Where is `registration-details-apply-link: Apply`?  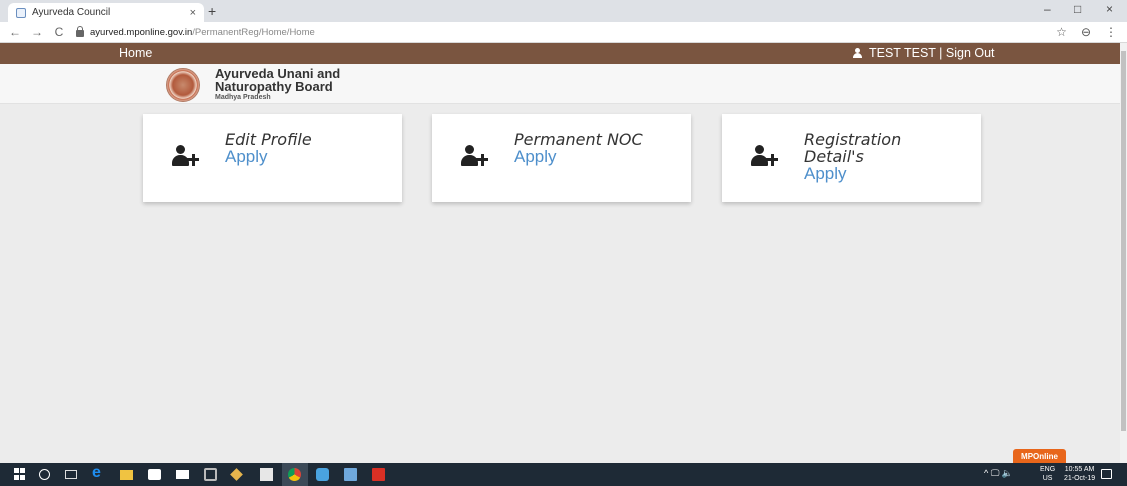 registration-details-apply-link: Apply is located at coordinates (852, 174).